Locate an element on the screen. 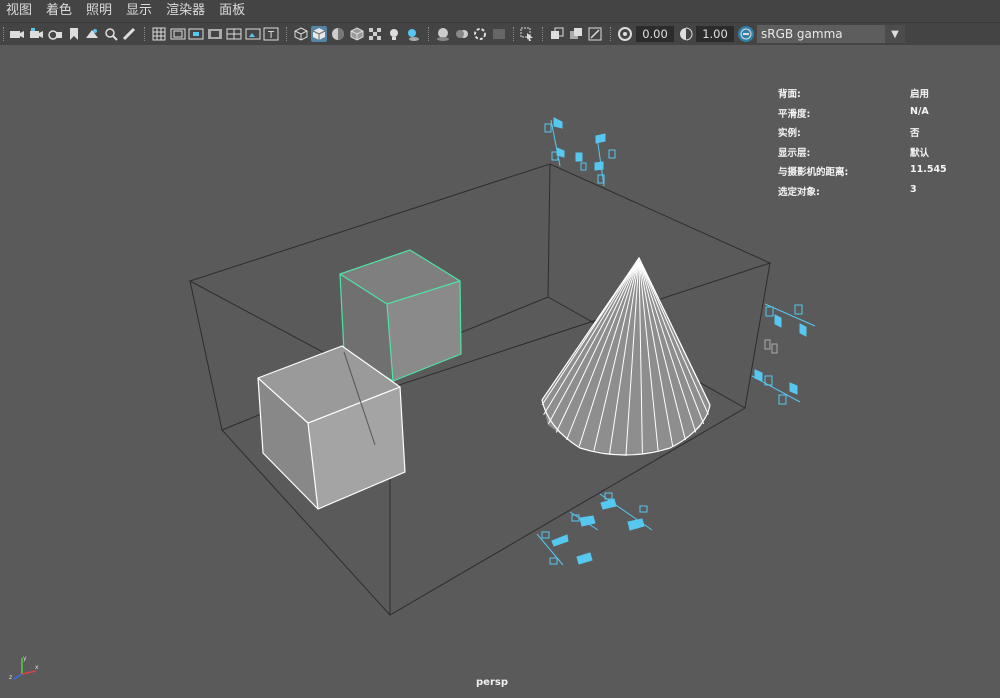  view-transform-value: sRGB gamma is located at coordinates (802, 34).